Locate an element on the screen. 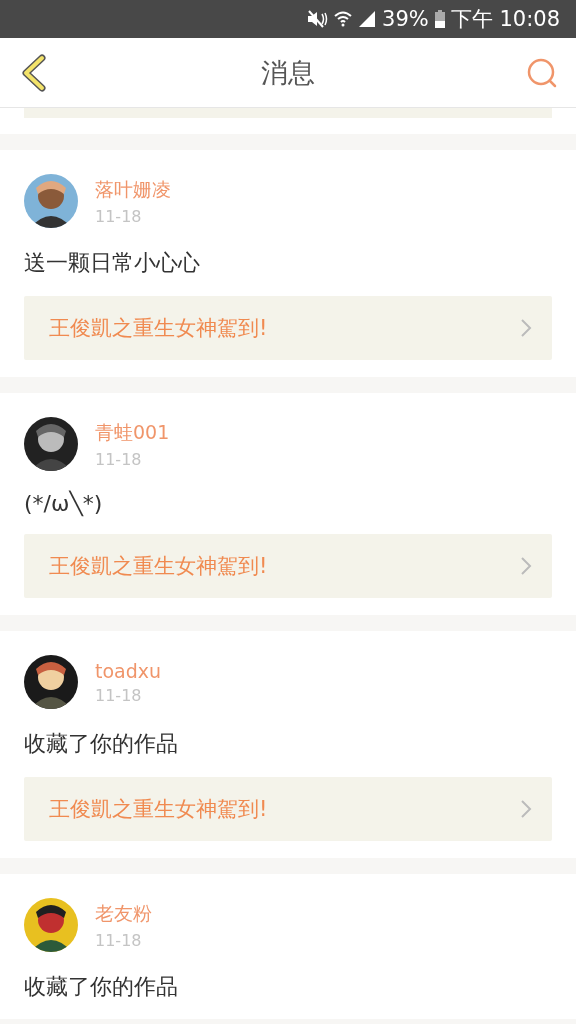 The image size is (576, 1024). mute-icon is located at coordinates (317, 19).